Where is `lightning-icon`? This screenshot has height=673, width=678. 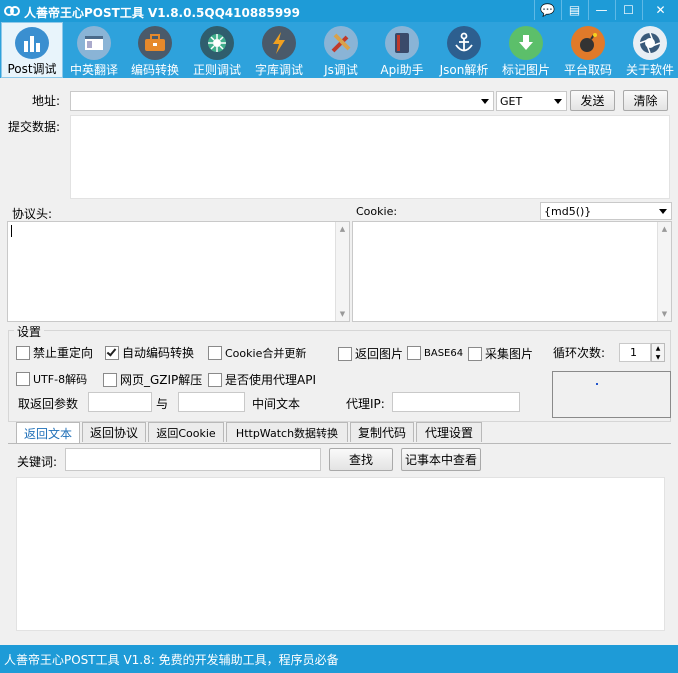 lightning-icon is located at coordinates (279, 43).